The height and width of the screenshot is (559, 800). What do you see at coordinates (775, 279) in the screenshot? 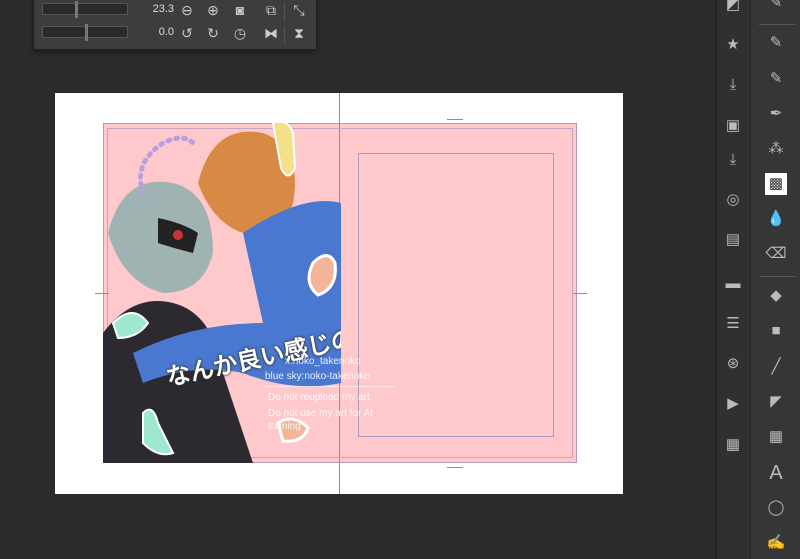
I see `tool-bar: ✎ ✎ ✎ ✒ ⁂ ▩ 💧 ⌫ ◆ ■ ╱ ◤ ▦ A ◯ ✍` at bounding box center [775, 279].